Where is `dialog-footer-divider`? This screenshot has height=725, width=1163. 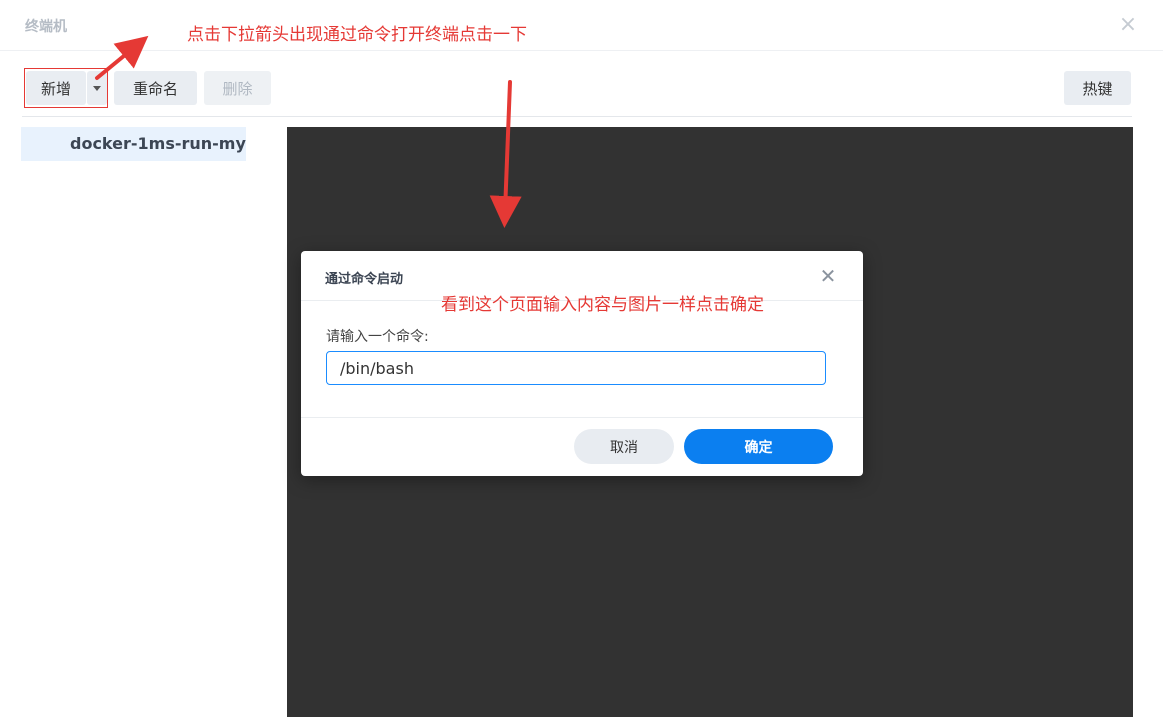 dialog-footer-divider is located at coordinates (582, 417).